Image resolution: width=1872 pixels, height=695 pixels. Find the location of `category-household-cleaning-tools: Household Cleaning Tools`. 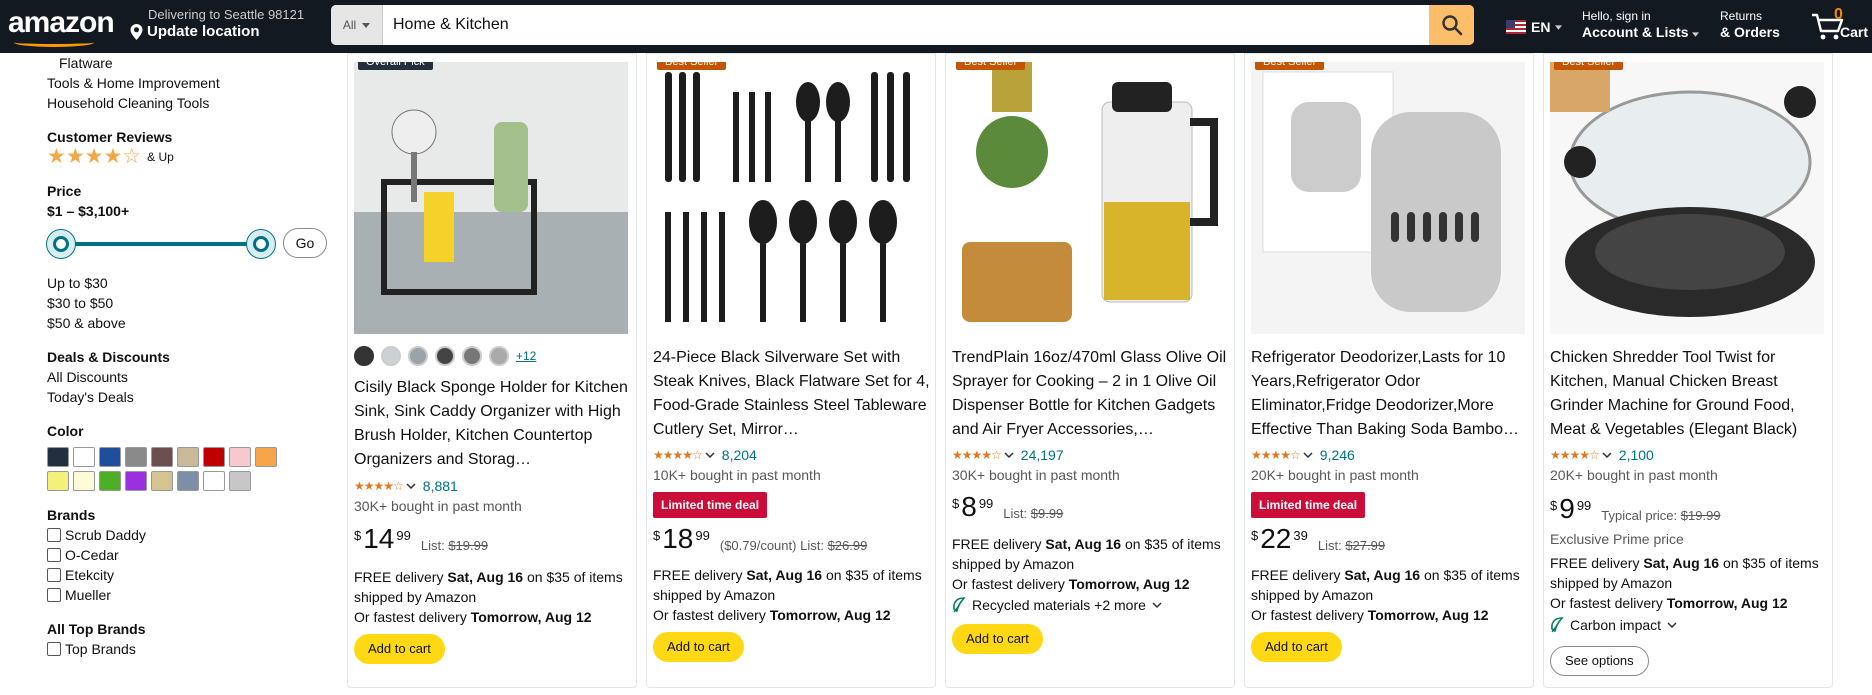

category-household-cleaning-tools: Household Cleaning Tools is located at coordinates (192, 103).